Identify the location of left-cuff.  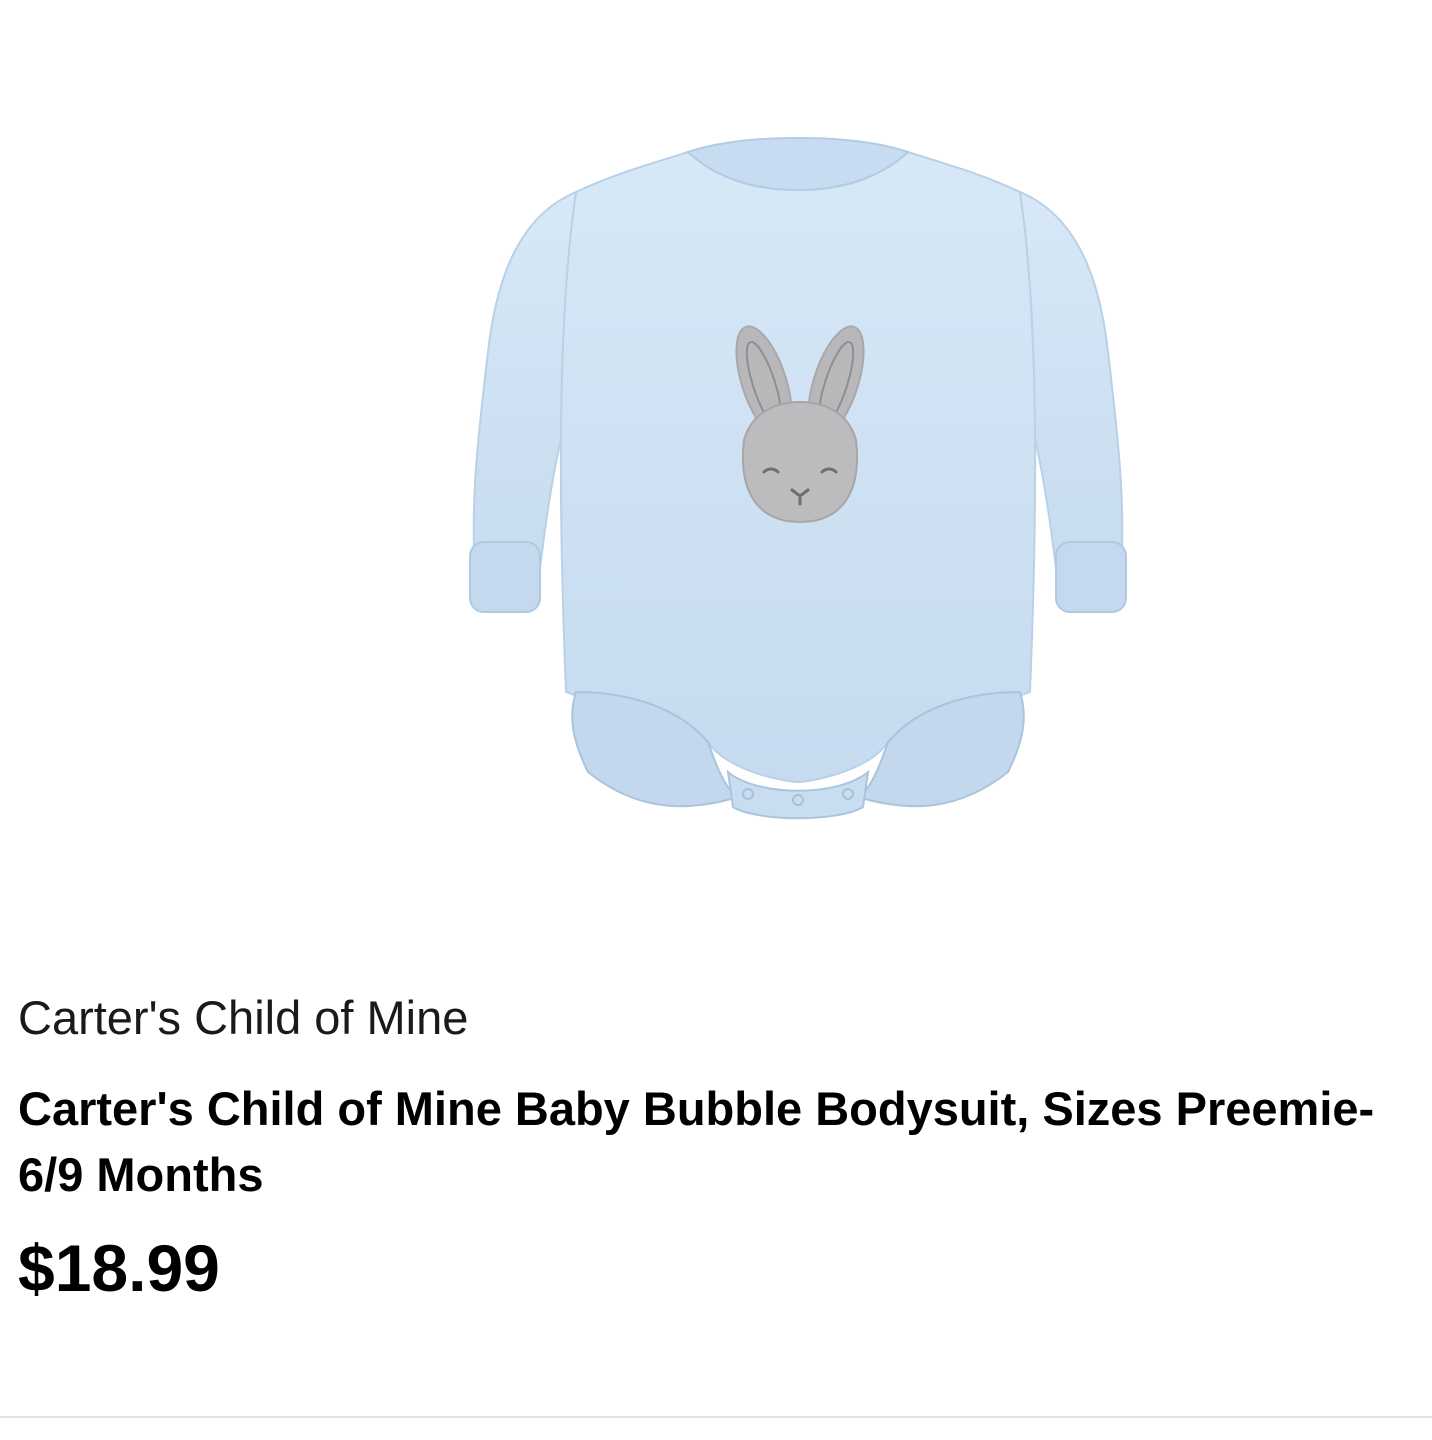
(505, 577).